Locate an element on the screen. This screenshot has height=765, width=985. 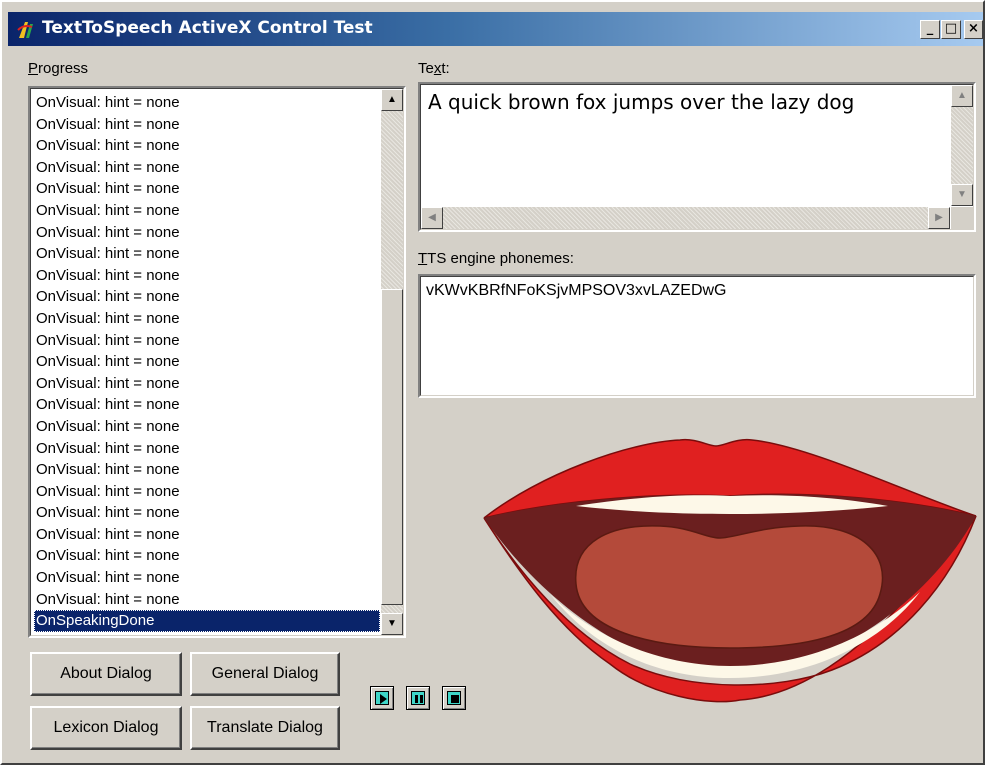
text-vertical-scrollbar: ▲ ▼ is located at coordinates (962, 145).